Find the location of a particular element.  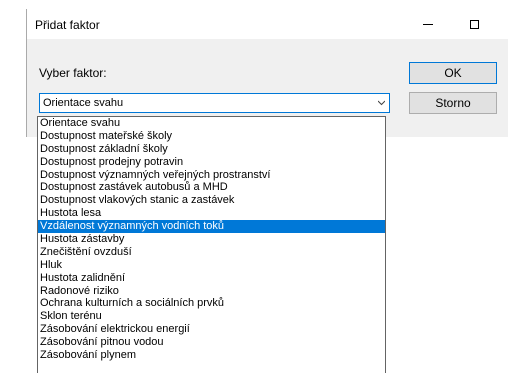

chevron-down-icon is located at coordinates (381, 103).